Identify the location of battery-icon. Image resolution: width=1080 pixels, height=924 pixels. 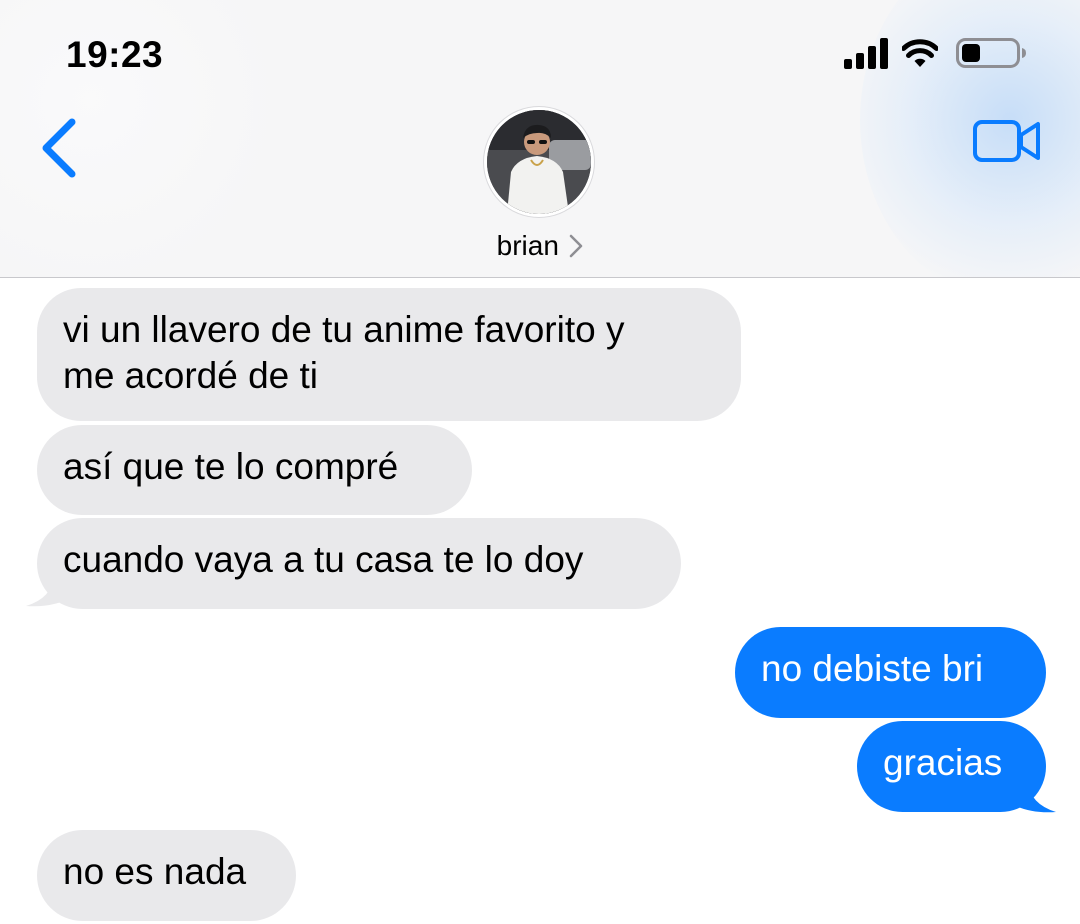
(991, 53).